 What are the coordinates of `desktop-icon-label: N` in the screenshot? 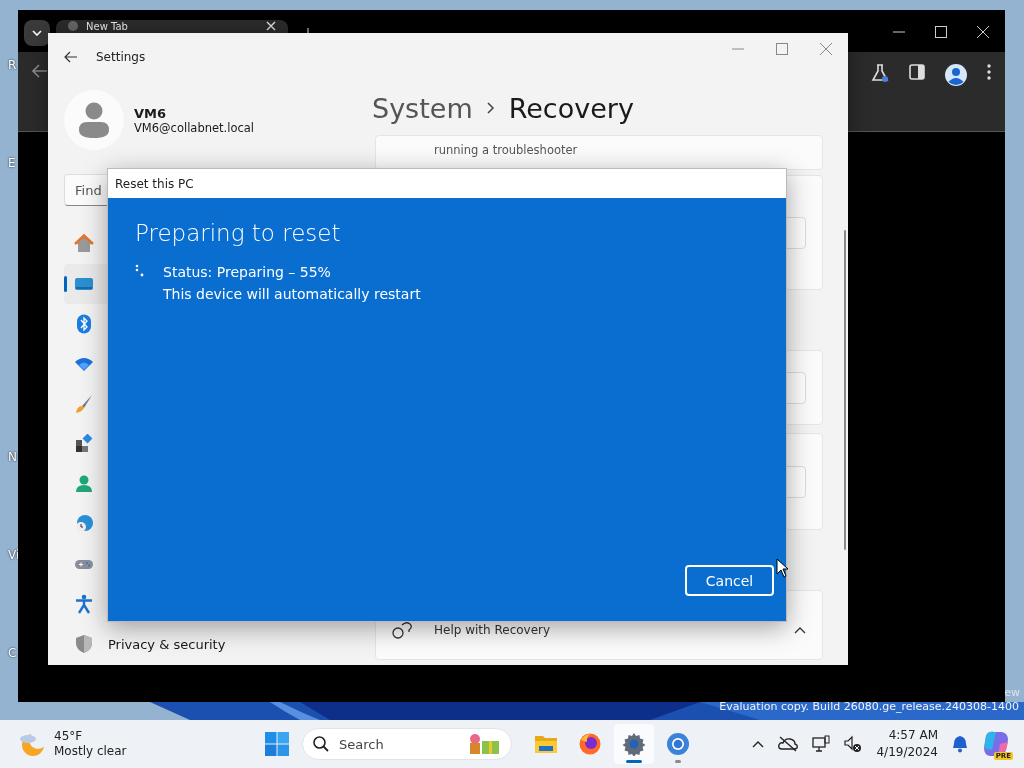 It's located at (12, 457).